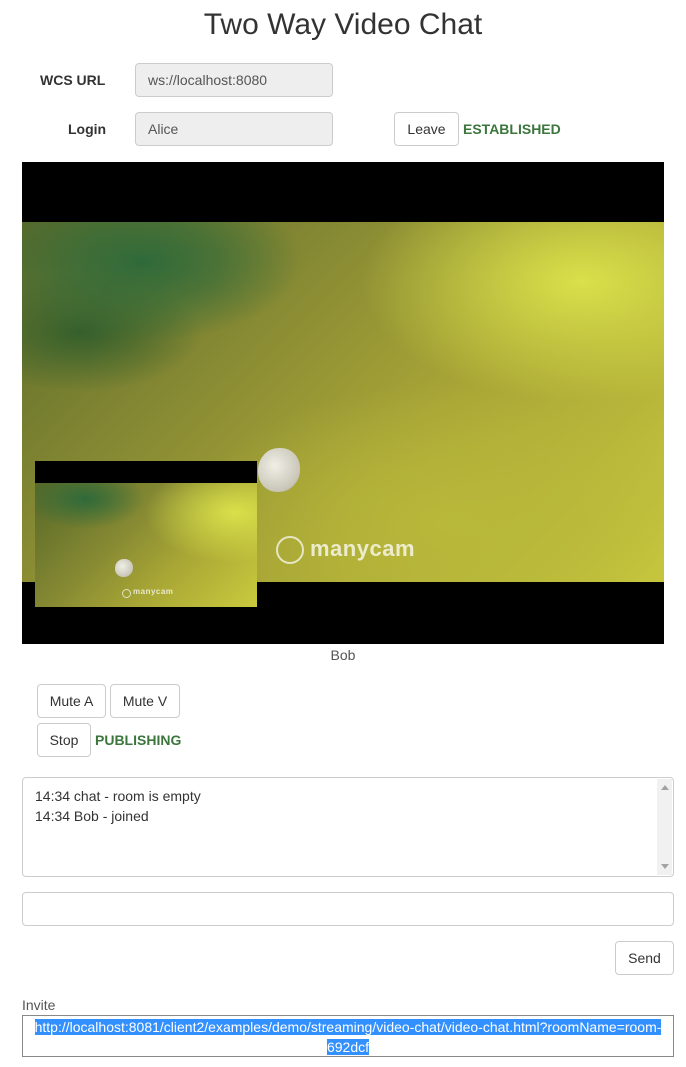 The image size is (686, 1067). Describe the element at coordinates (145, 701) in the screenshot. I see `mute-video-button: Mute V` at that location.